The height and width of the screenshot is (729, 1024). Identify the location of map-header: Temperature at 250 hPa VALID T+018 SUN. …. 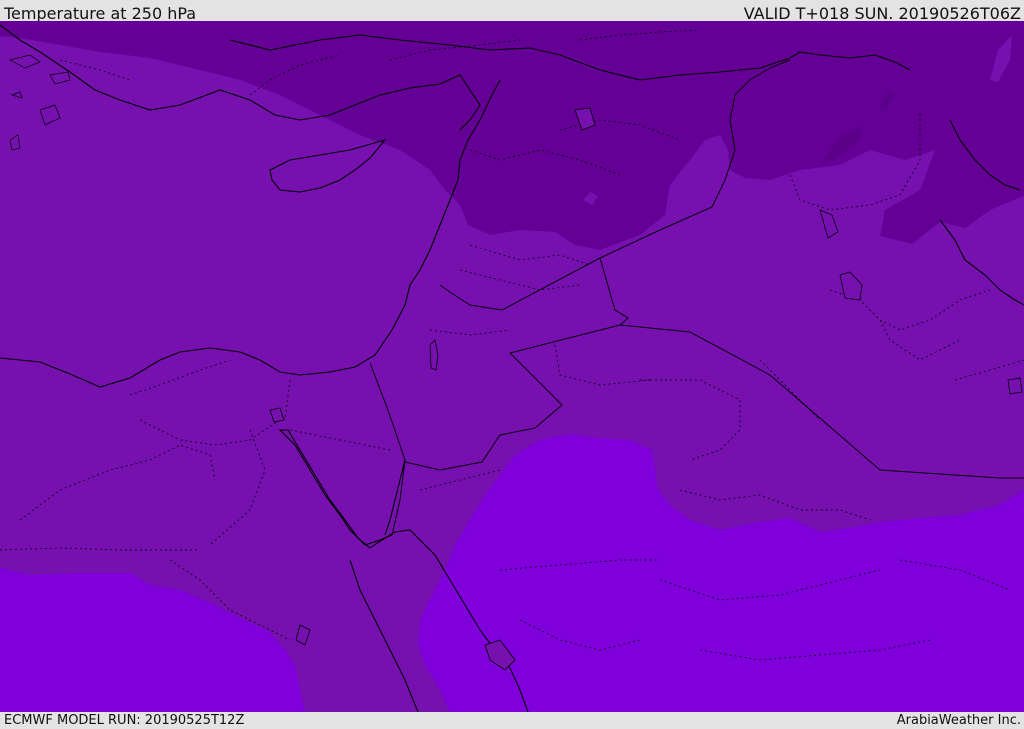
(512, 11).